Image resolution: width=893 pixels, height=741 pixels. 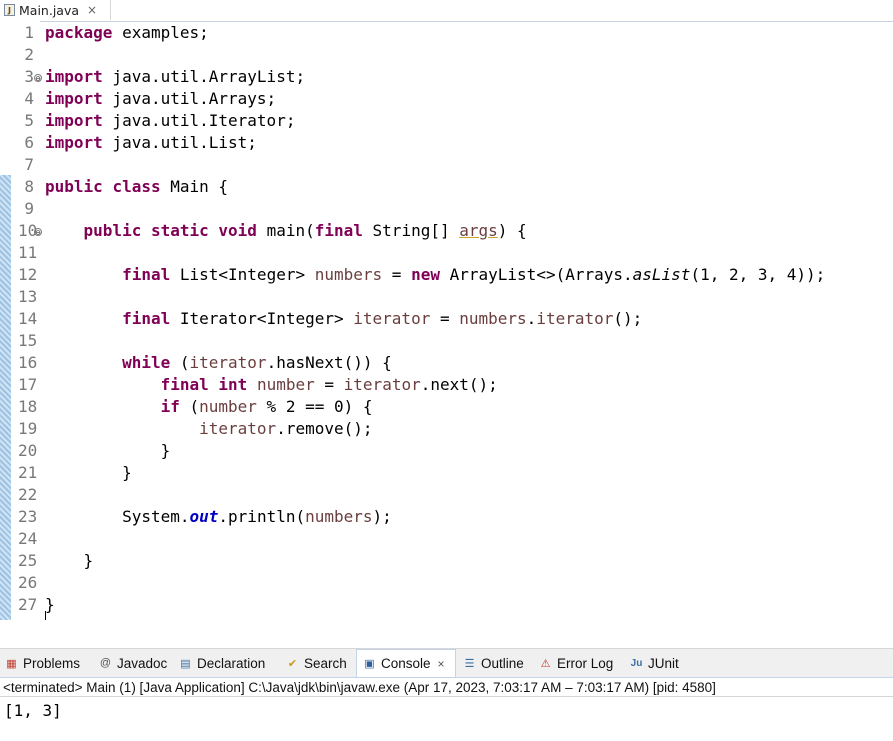 I want to click on code-line: public class Main {, so click(x=136, y=187).